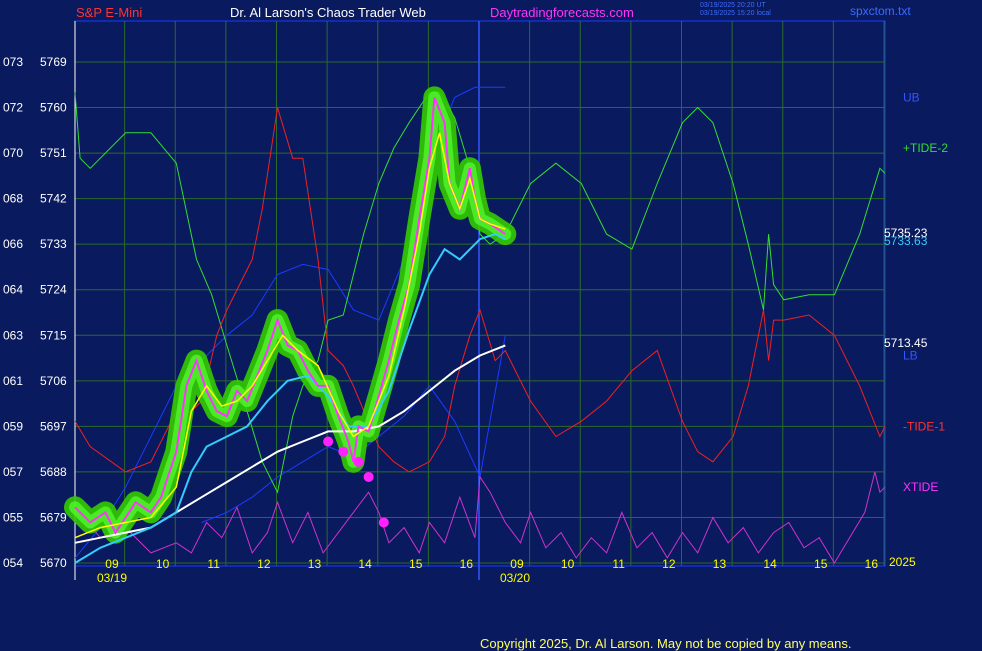 The width and height of the screenshot is (982, 651). What do you see at coordinates (13, 199) in the screenshot?
I see `y-tick-label-left: 068` at bounding box center [13, 199].